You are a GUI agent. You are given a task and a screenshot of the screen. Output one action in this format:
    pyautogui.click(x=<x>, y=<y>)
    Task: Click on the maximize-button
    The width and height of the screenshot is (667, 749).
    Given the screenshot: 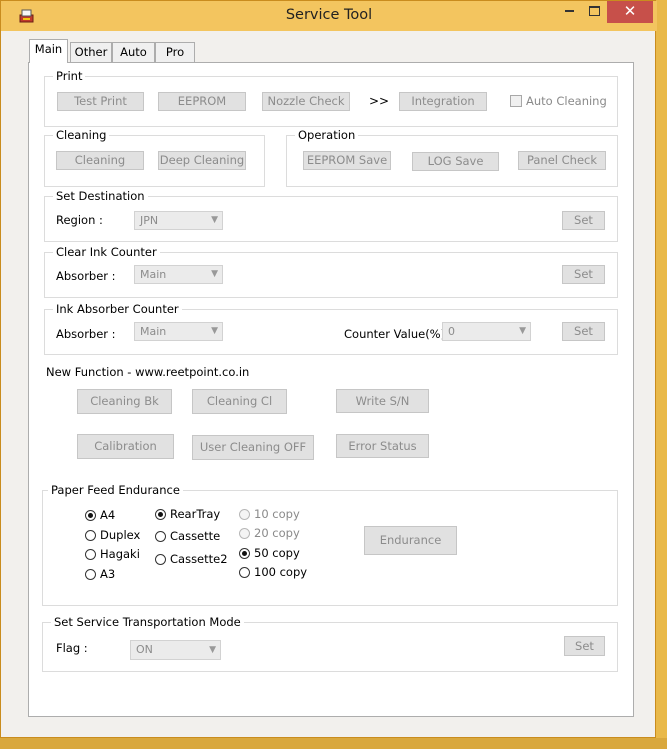 What is the action you would take?
    pyautogui.click(x=594, y=12)
    